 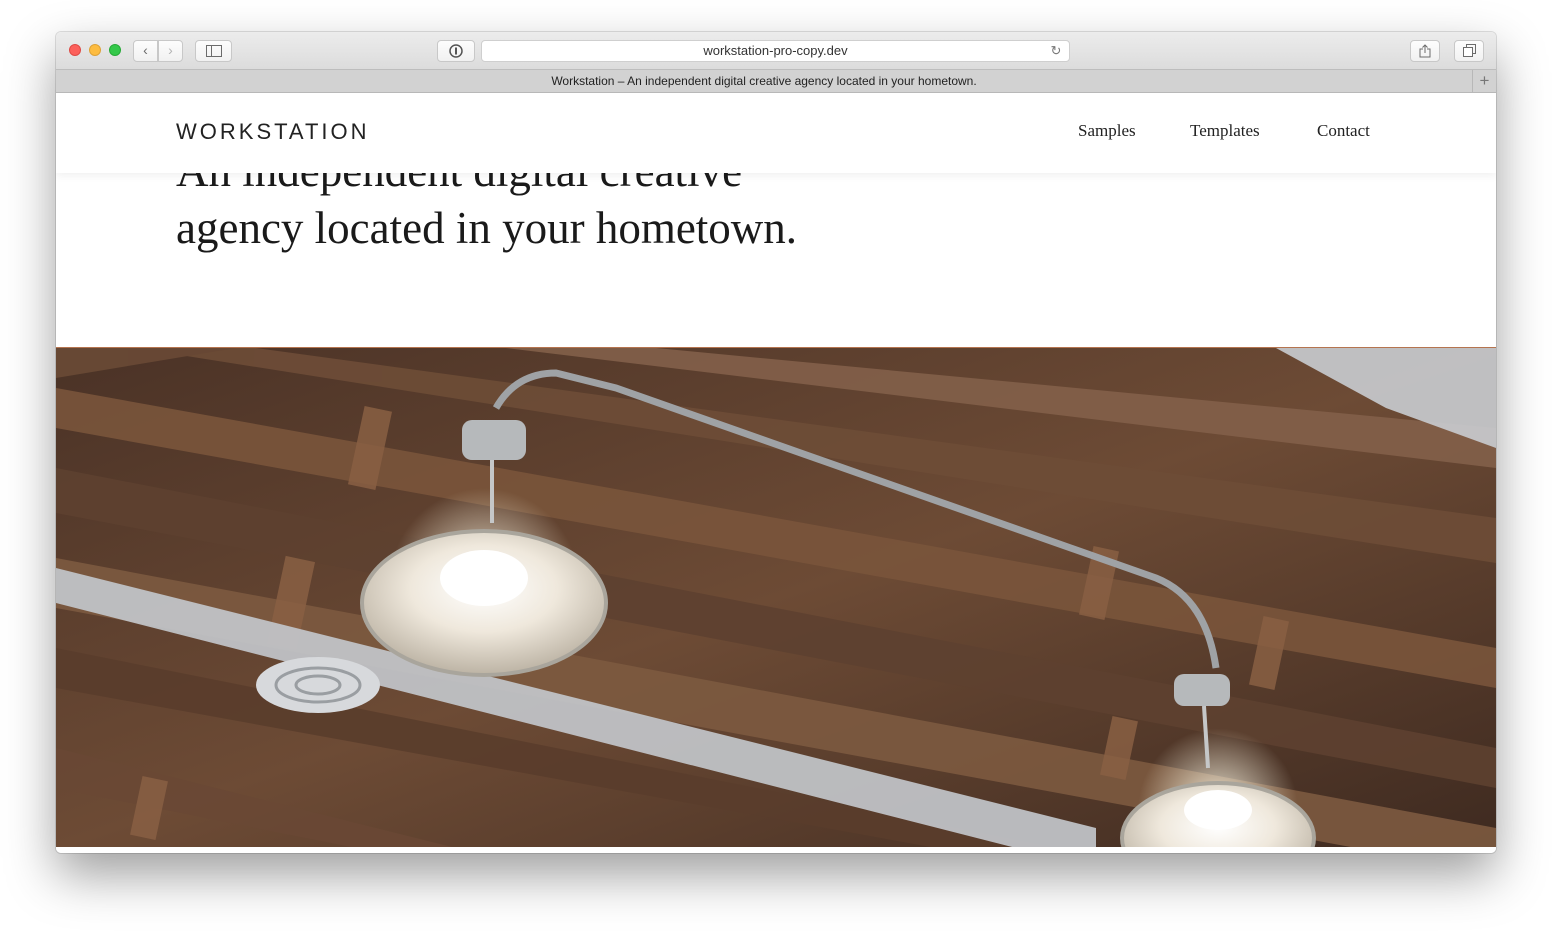 I want to click on zoom-window-button, so click(x=115, y=50).